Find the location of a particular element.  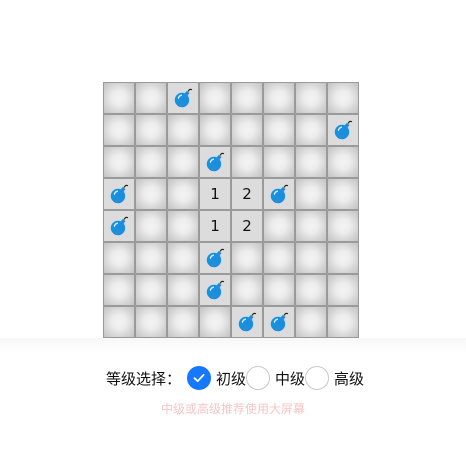

level-option-beginner: 初级 is located at coordinates (216, 378).